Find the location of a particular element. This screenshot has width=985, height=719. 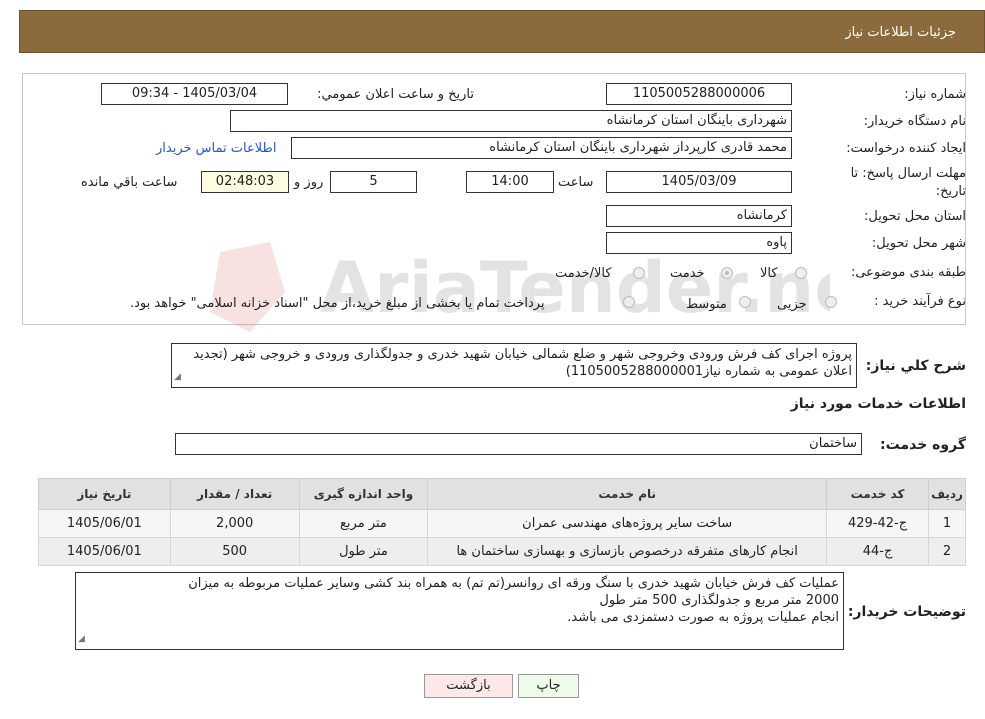

page-title: جزئیات اطلاعات نیاز is located at coordinates (900, 32).